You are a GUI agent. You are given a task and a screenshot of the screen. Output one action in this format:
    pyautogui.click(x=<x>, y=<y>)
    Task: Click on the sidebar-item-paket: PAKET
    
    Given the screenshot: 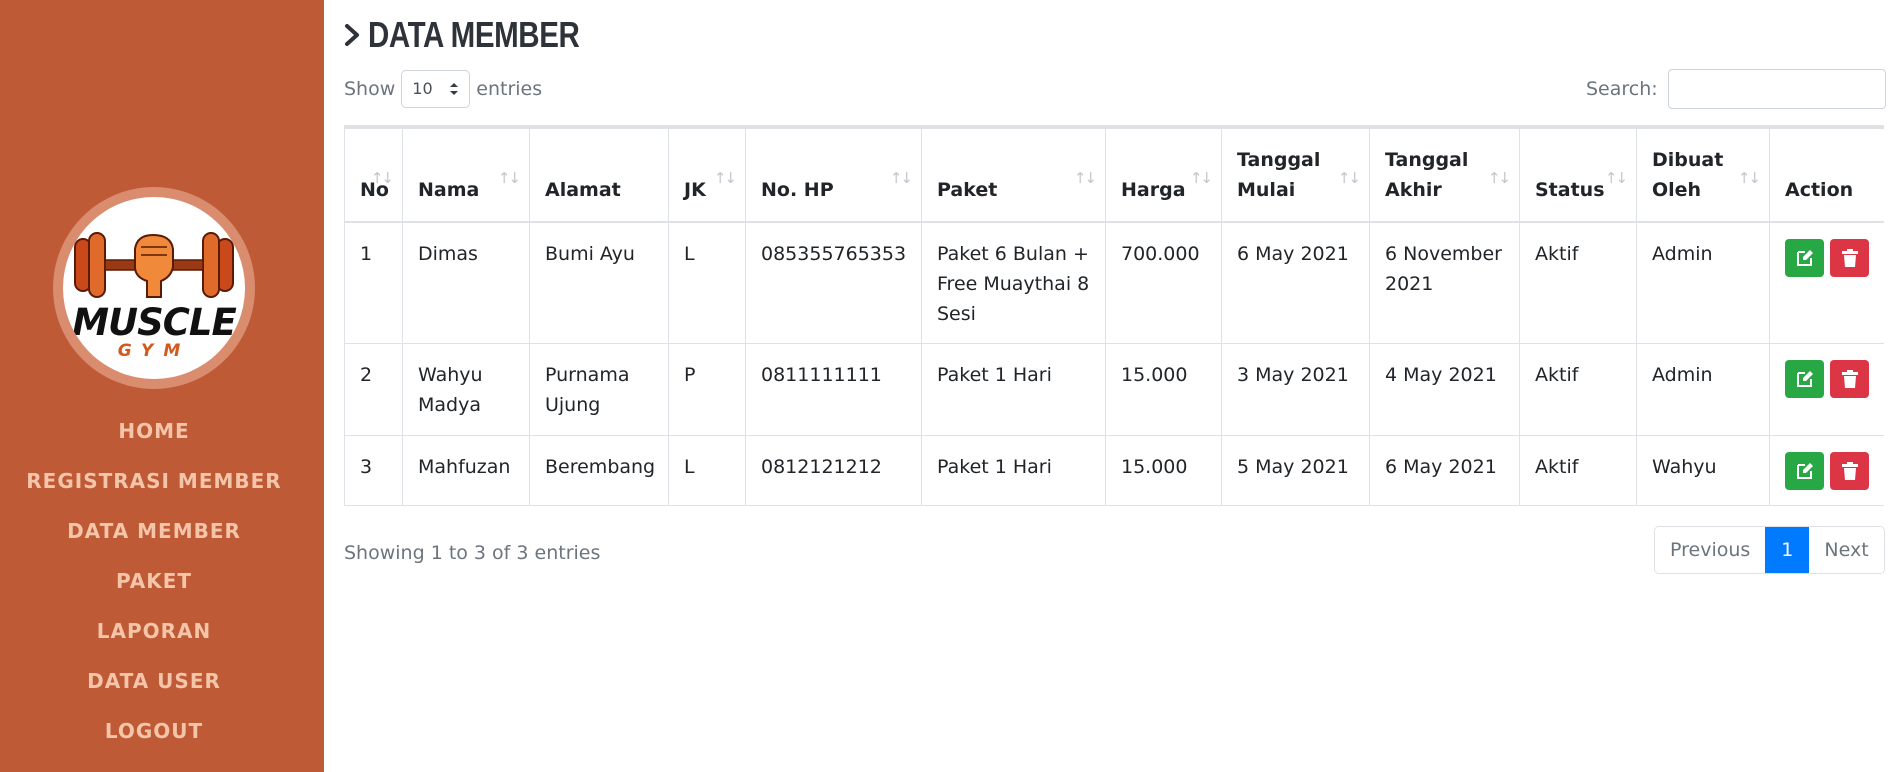 What is the action you would take?
    pyautogui.click(x=154, y=581)
    